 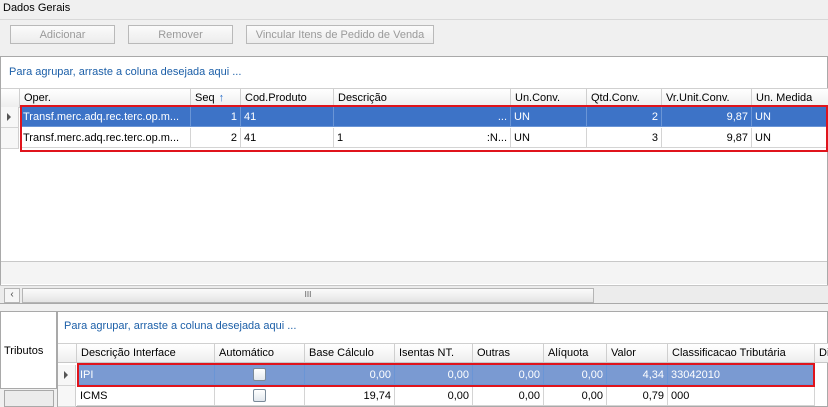 What do you see at coordinates (29, 398) in the screenshot?
I see `tab-strip-item` at bounding box center [29, 398].